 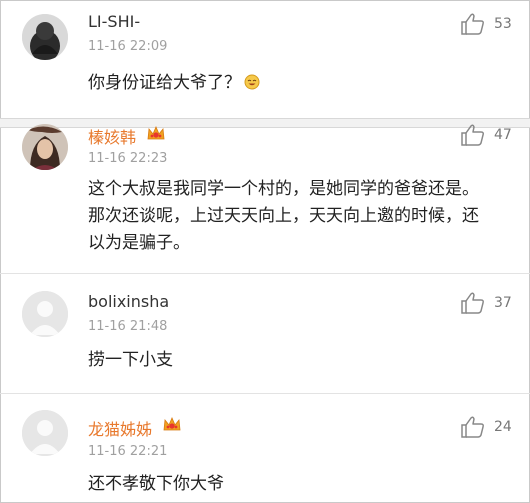 What do you see at coordinates (112, 136) in the screenshot?
I see `username: 榛姟韩` at bounding box center [112, 136].